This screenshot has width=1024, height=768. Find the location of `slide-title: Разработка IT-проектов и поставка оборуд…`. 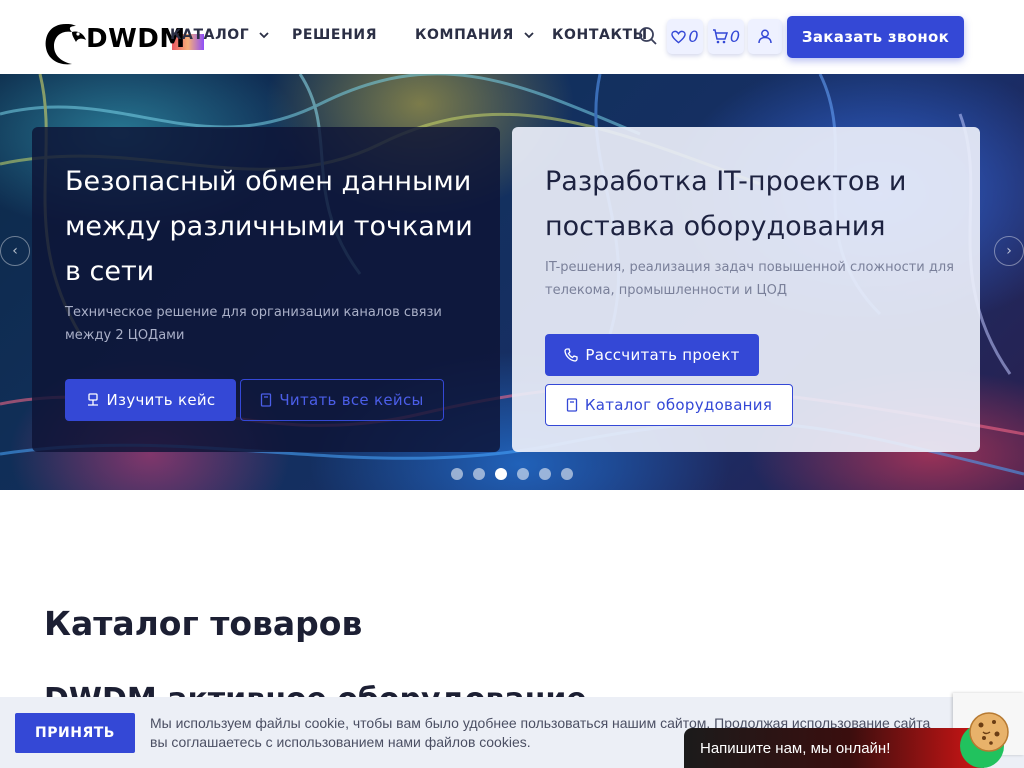

slide-title: Разработка IT-проектов и поставка оборуд… is located at coordinates (726, 204).